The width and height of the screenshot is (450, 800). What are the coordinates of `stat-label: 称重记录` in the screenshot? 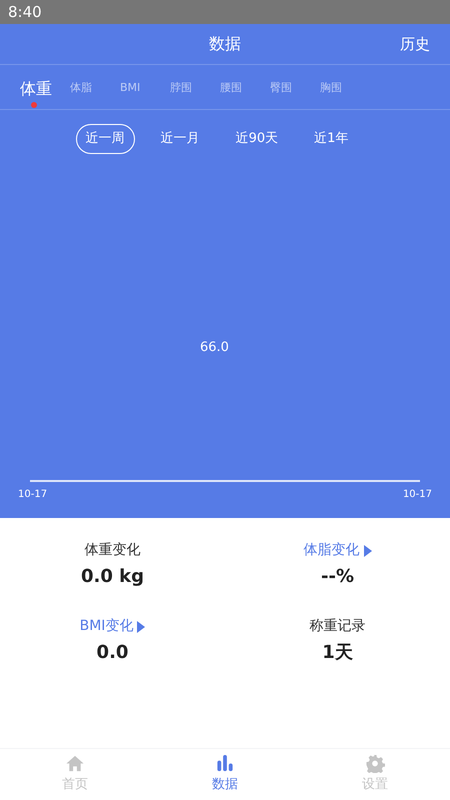 It's located at (338, 626).